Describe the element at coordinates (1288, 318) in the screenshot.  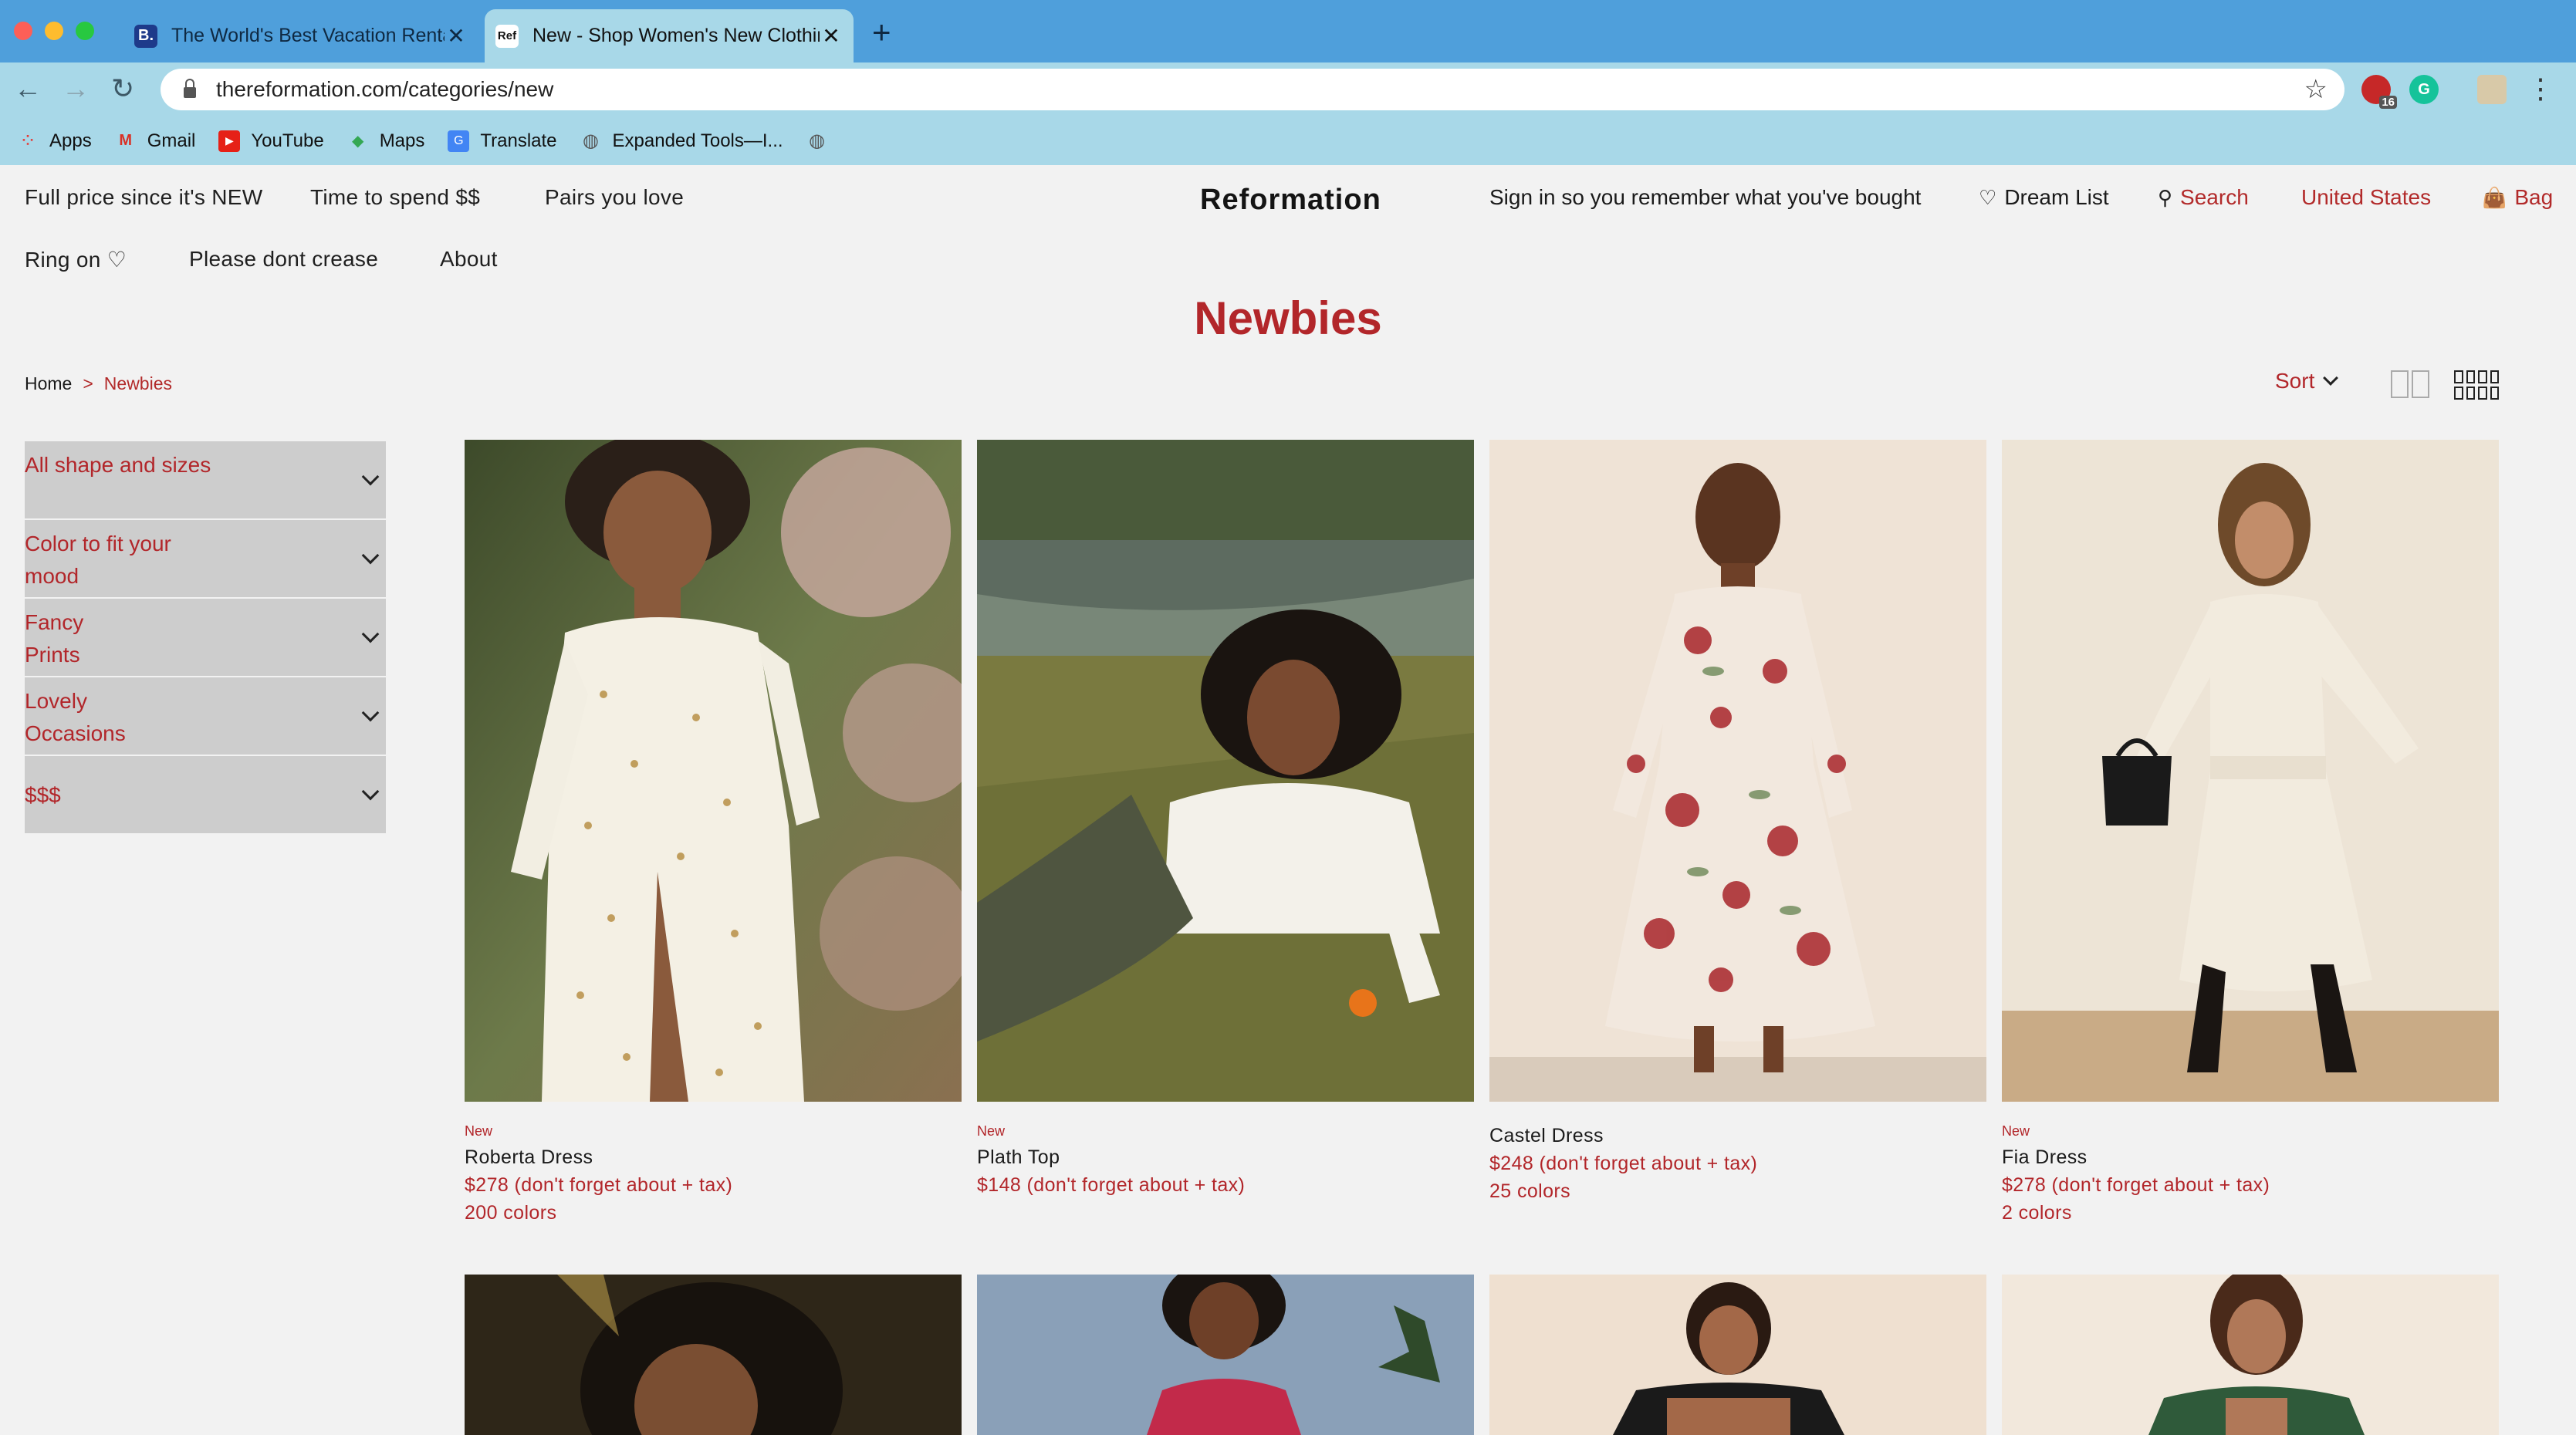
I see `page-title: Newbies` at that location.